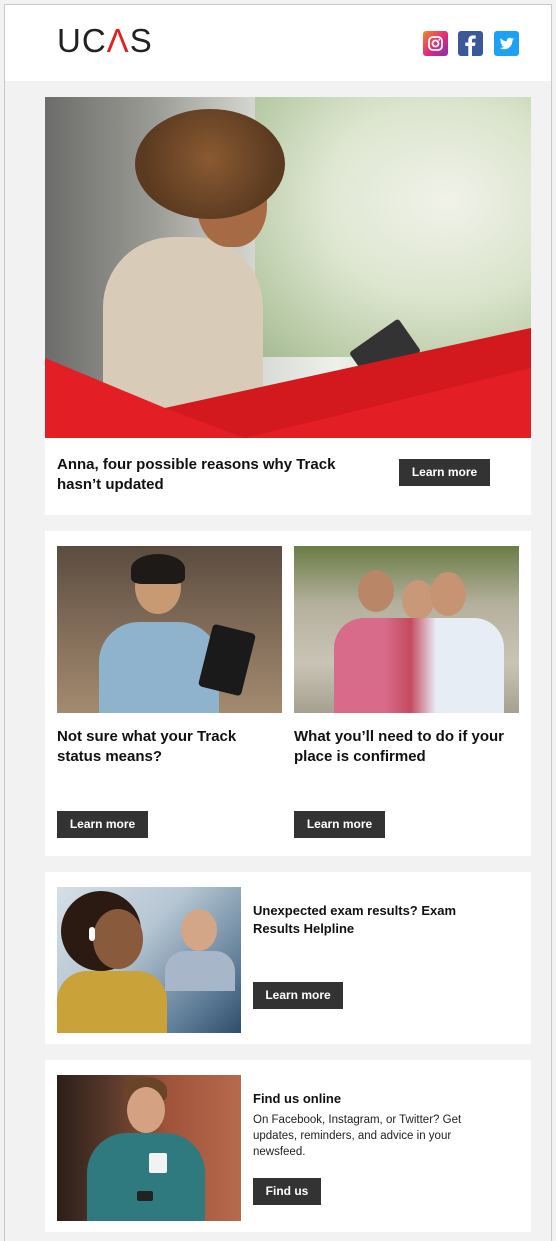 Image resolution: width=556 pixels, height=1241 pixels. What do you see at coordinates (200, 971) in the screenshot?
I see `colleague-body` at bounding box center [200, 971].